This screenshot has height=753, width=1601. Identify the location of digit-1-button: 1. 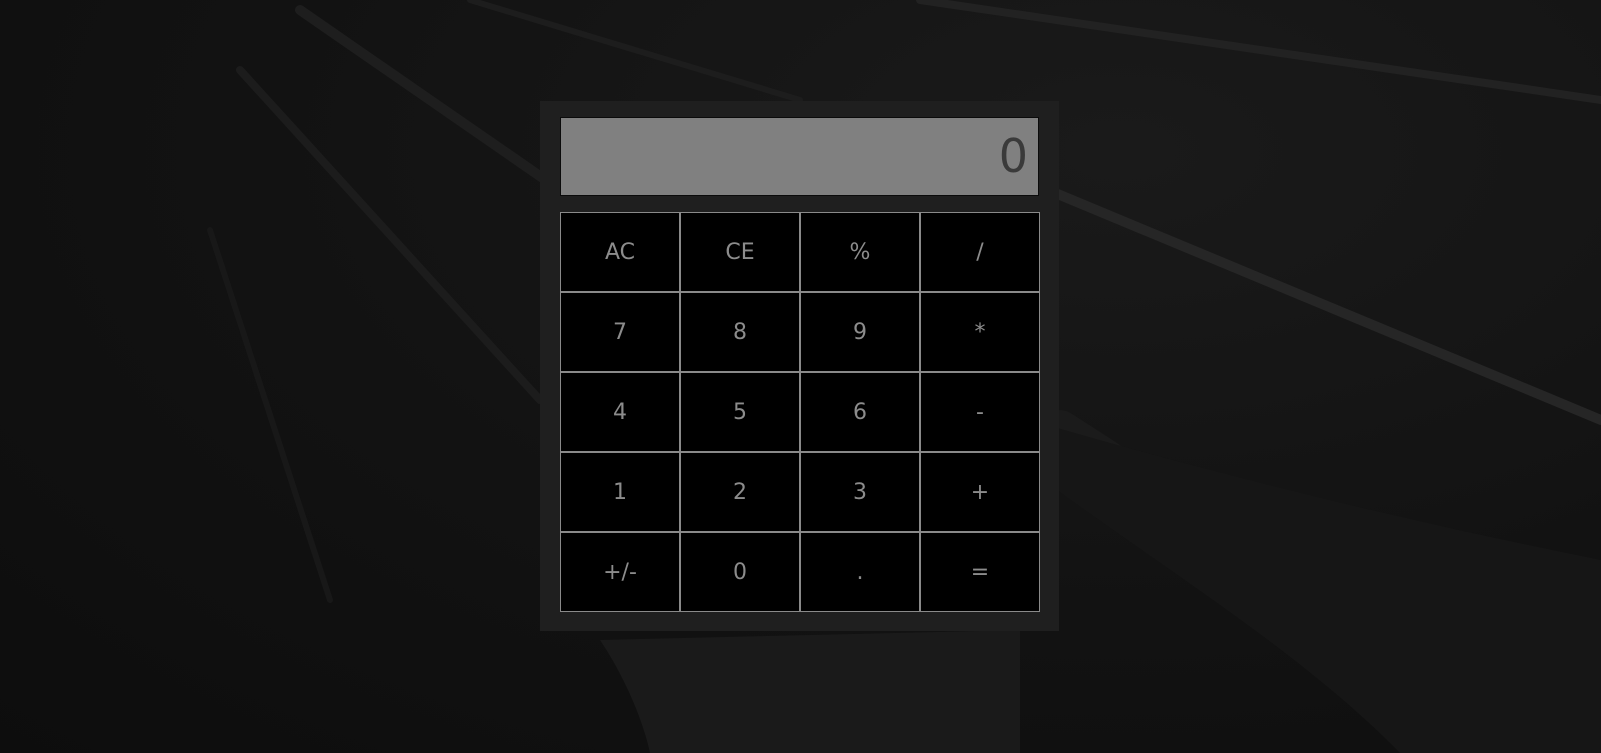
(620, 492).